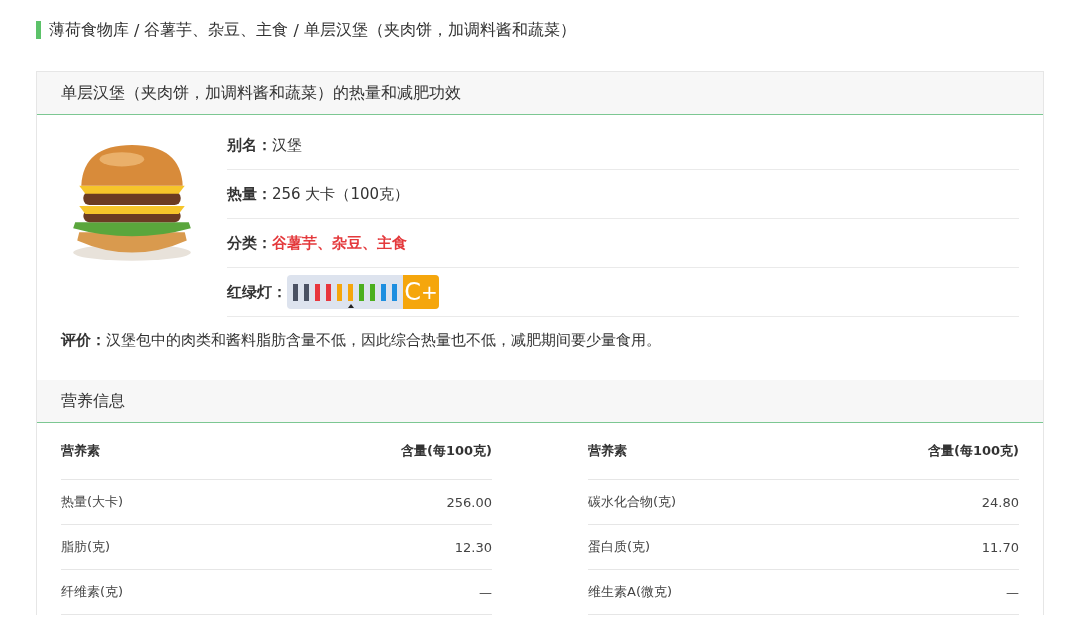  What do you see at coordinates (92, 502) in the screenshot?
I see `table-cell: 热量(大卡)` at bounding box center [92, 502].